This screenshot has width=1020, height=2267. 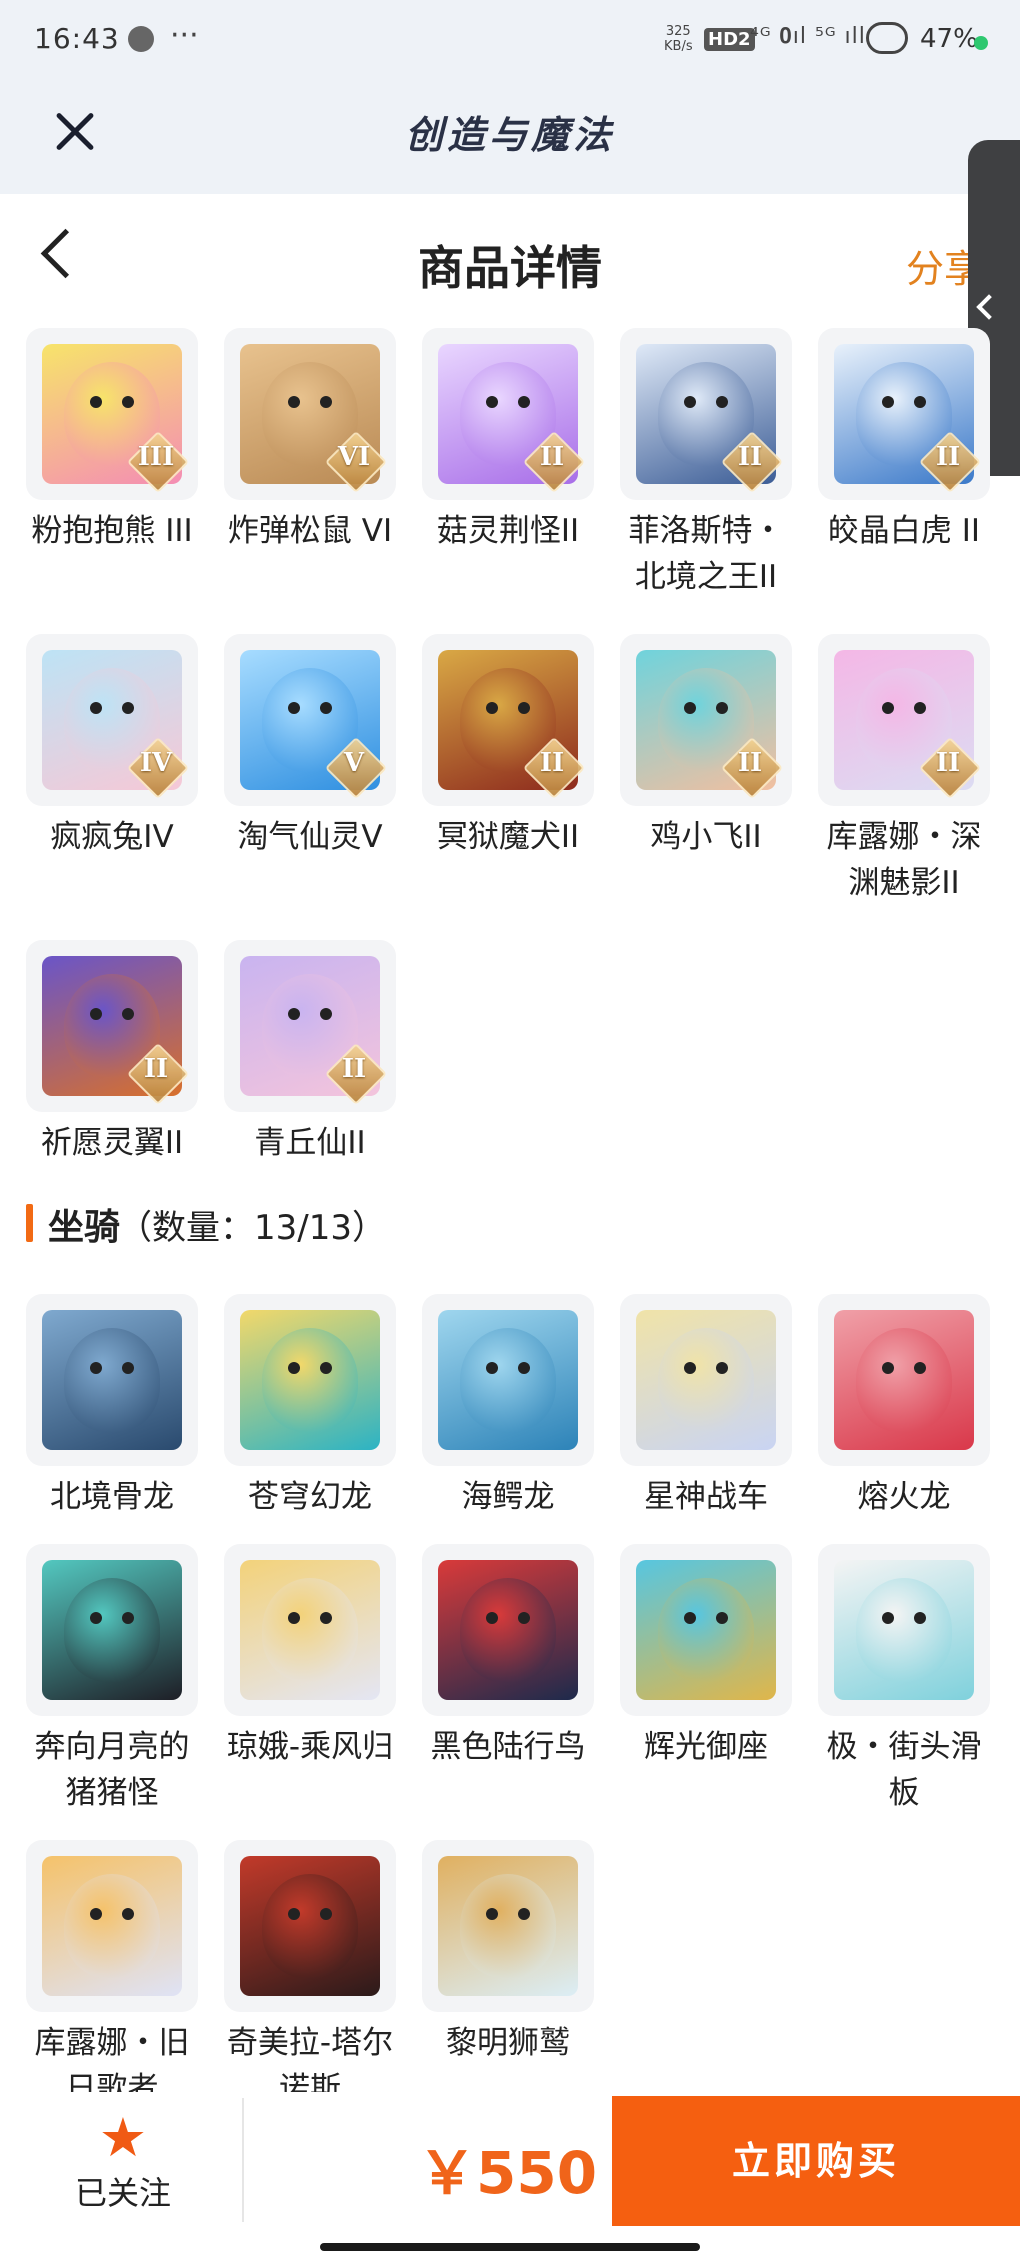 I want to click on pet-item: V 淘气仙灵V, so click(x=310, y=770).